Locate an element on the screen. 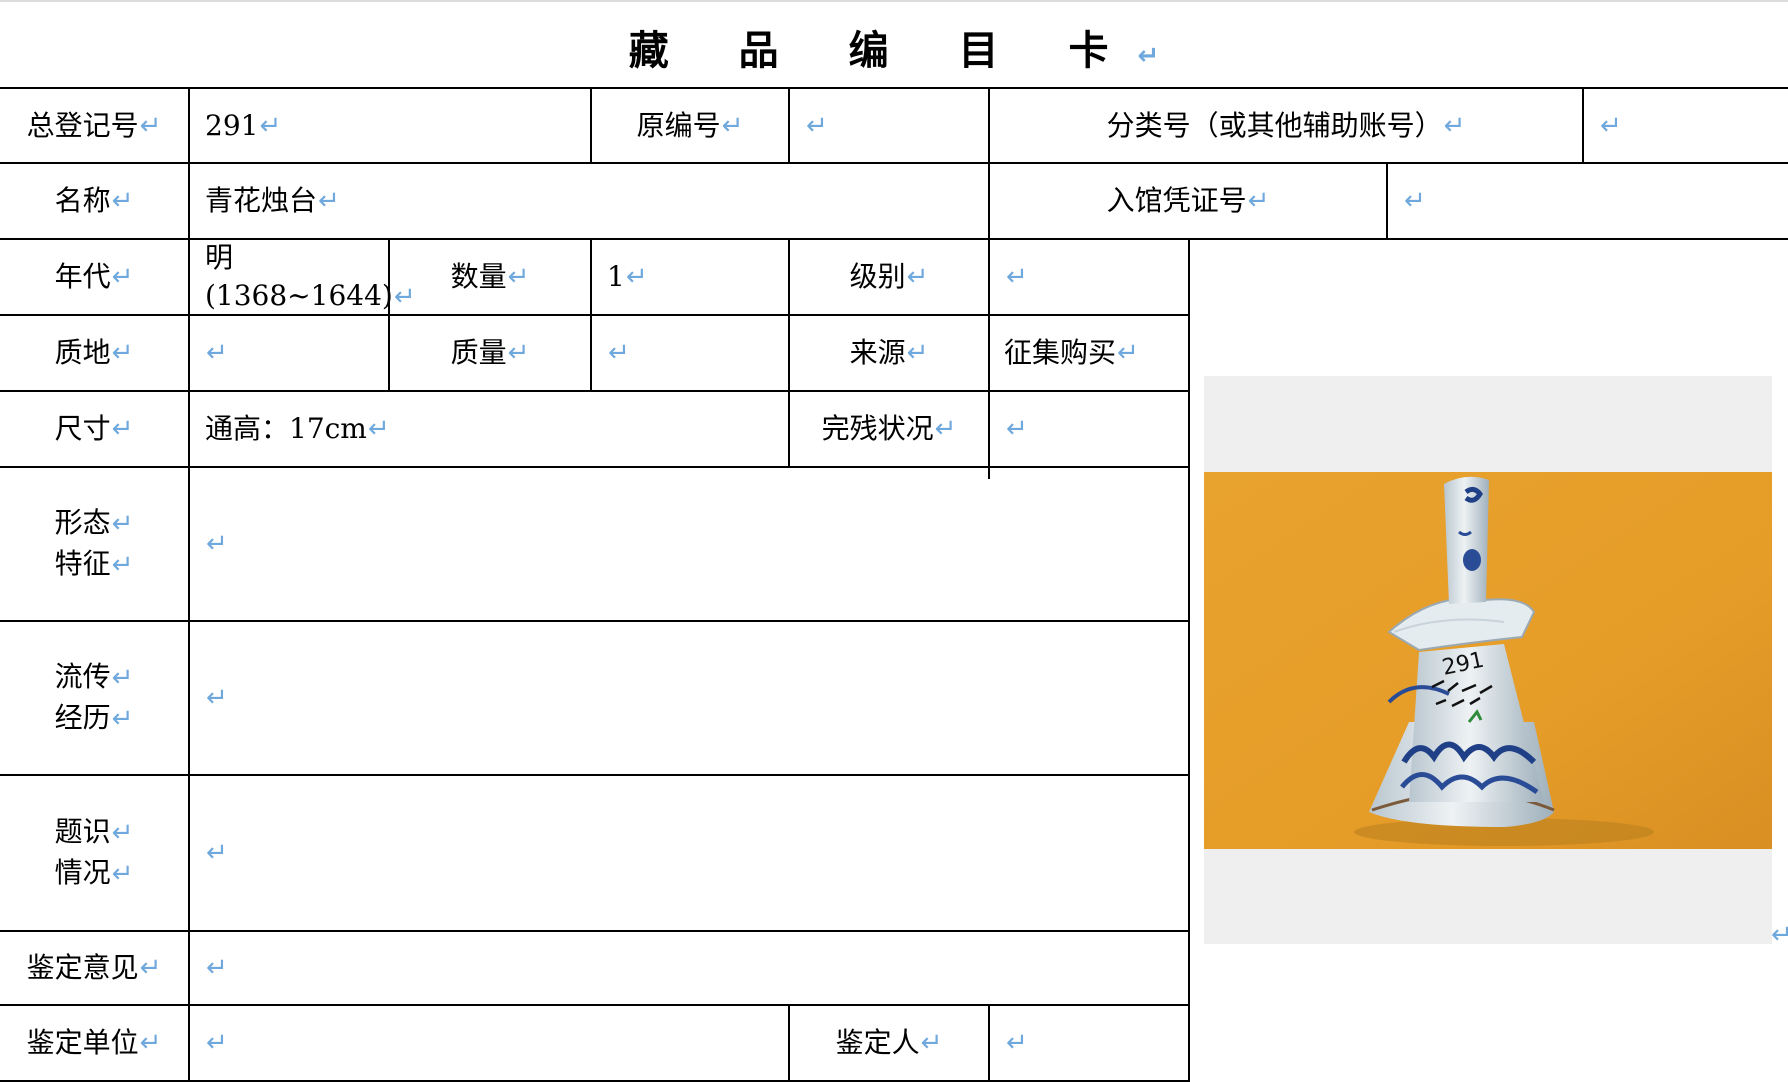 The height and width of the screenshot is (1082, 1788). provenance-label: 流传↵ 经历↵ is located at coordinates (94, 697).